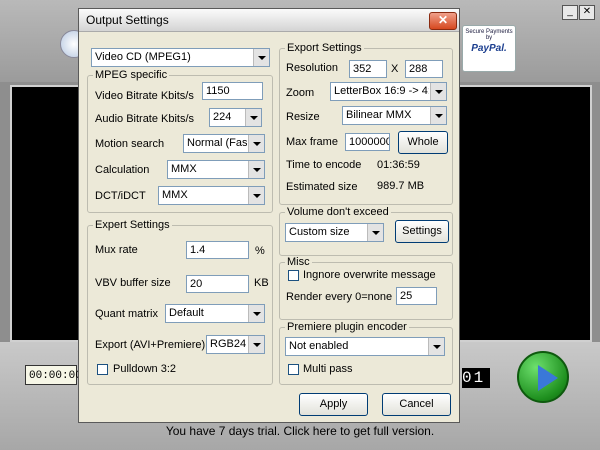  I want to click on resolution-width-input: 352, so click(368, 69).